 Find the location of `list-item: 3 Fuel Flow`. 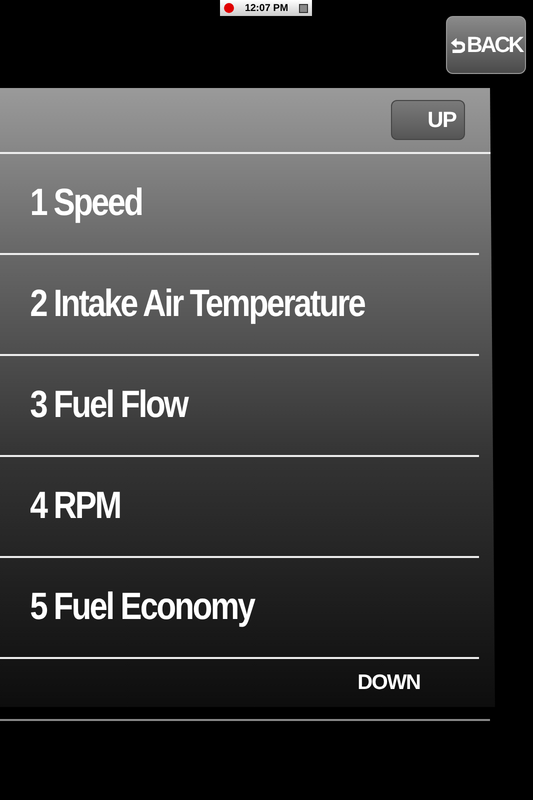

list-item: 3 Fuel Flow is located at coordinates (109, 405).